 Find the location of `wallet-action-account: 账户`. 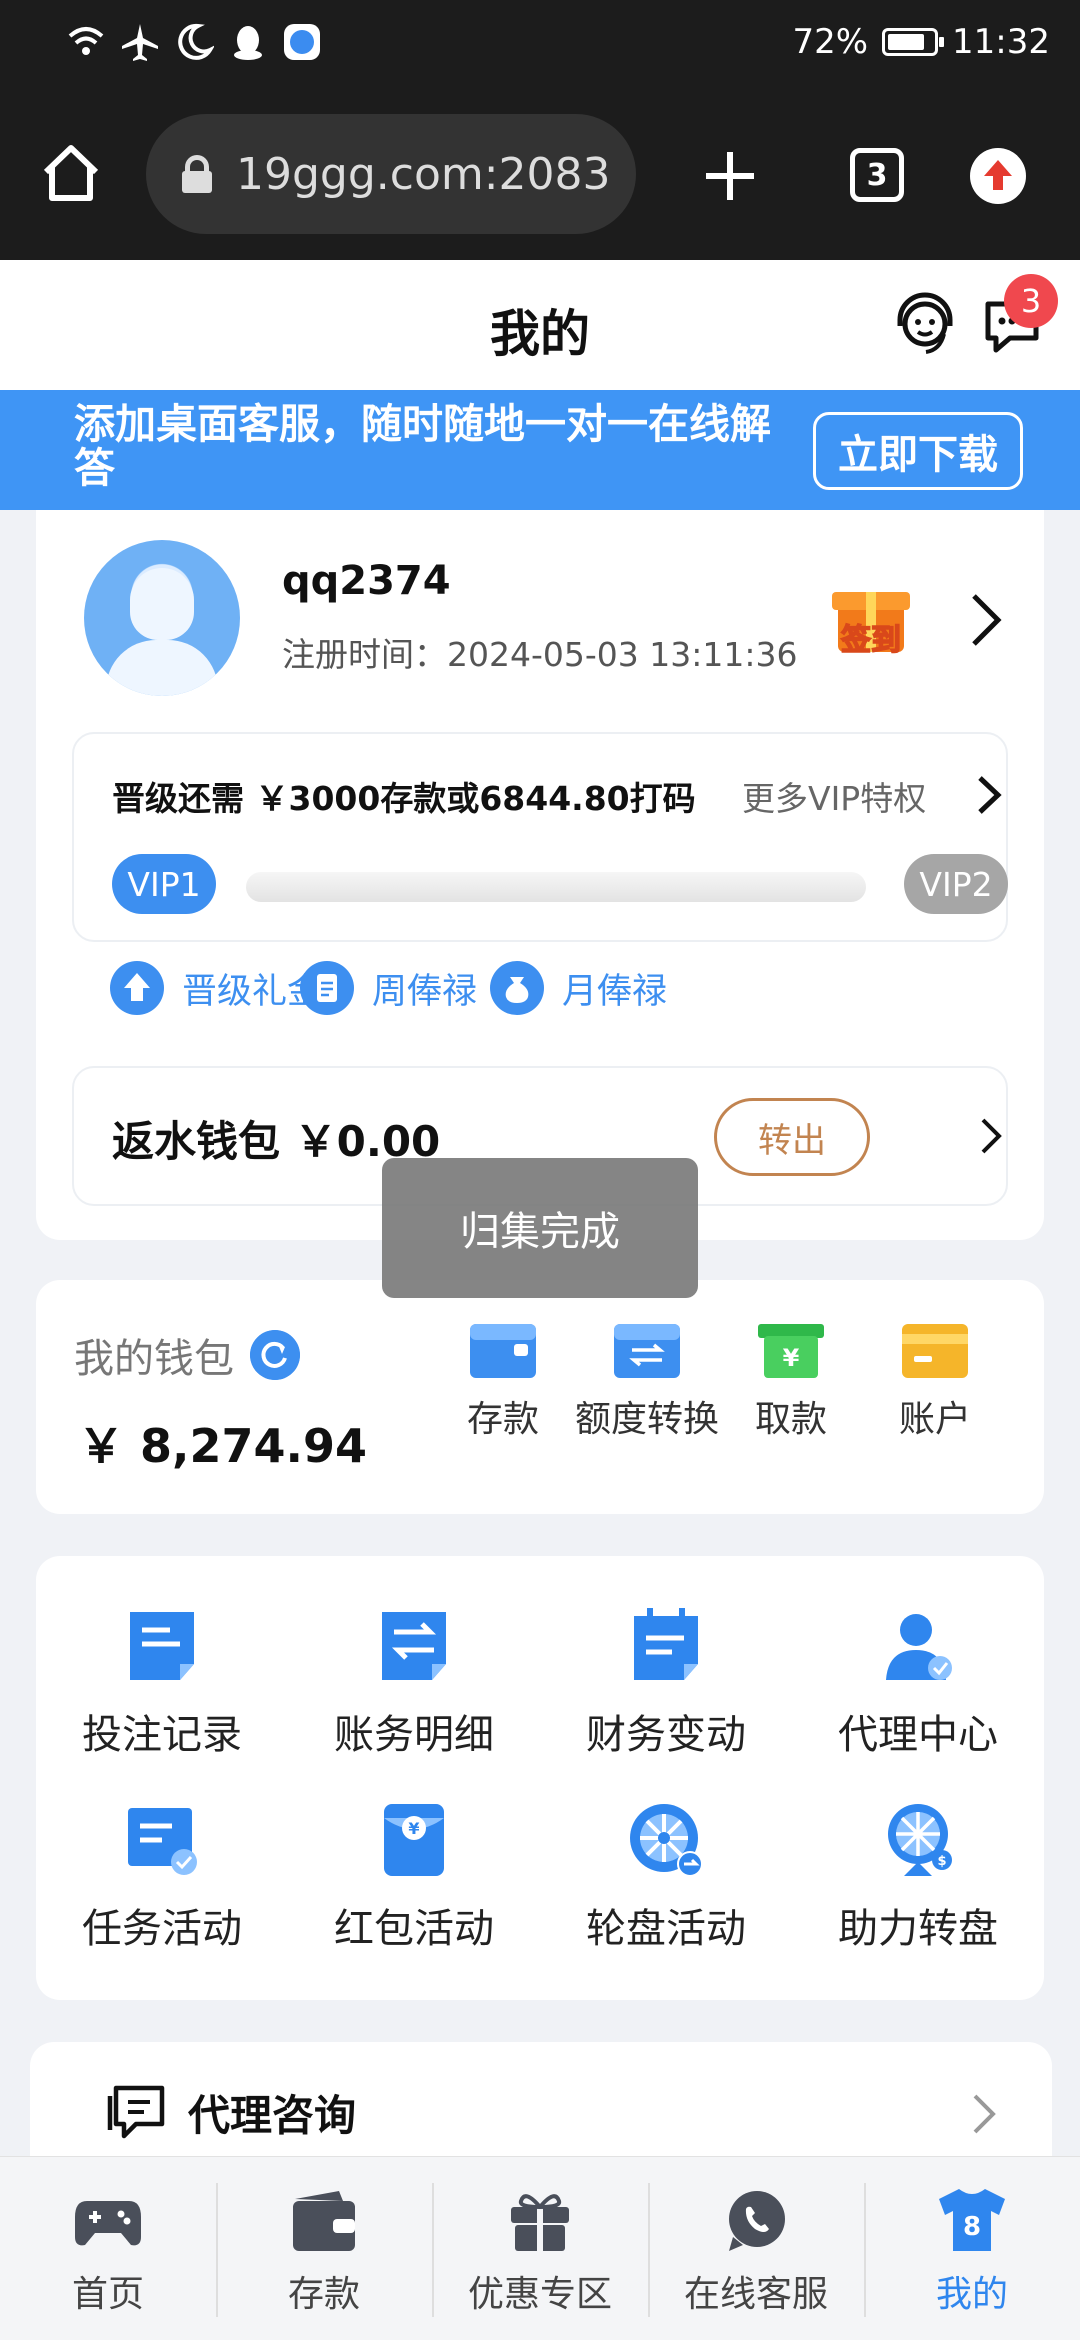

wallet-action-account: 账户 is located at coordinates (935, 1381).